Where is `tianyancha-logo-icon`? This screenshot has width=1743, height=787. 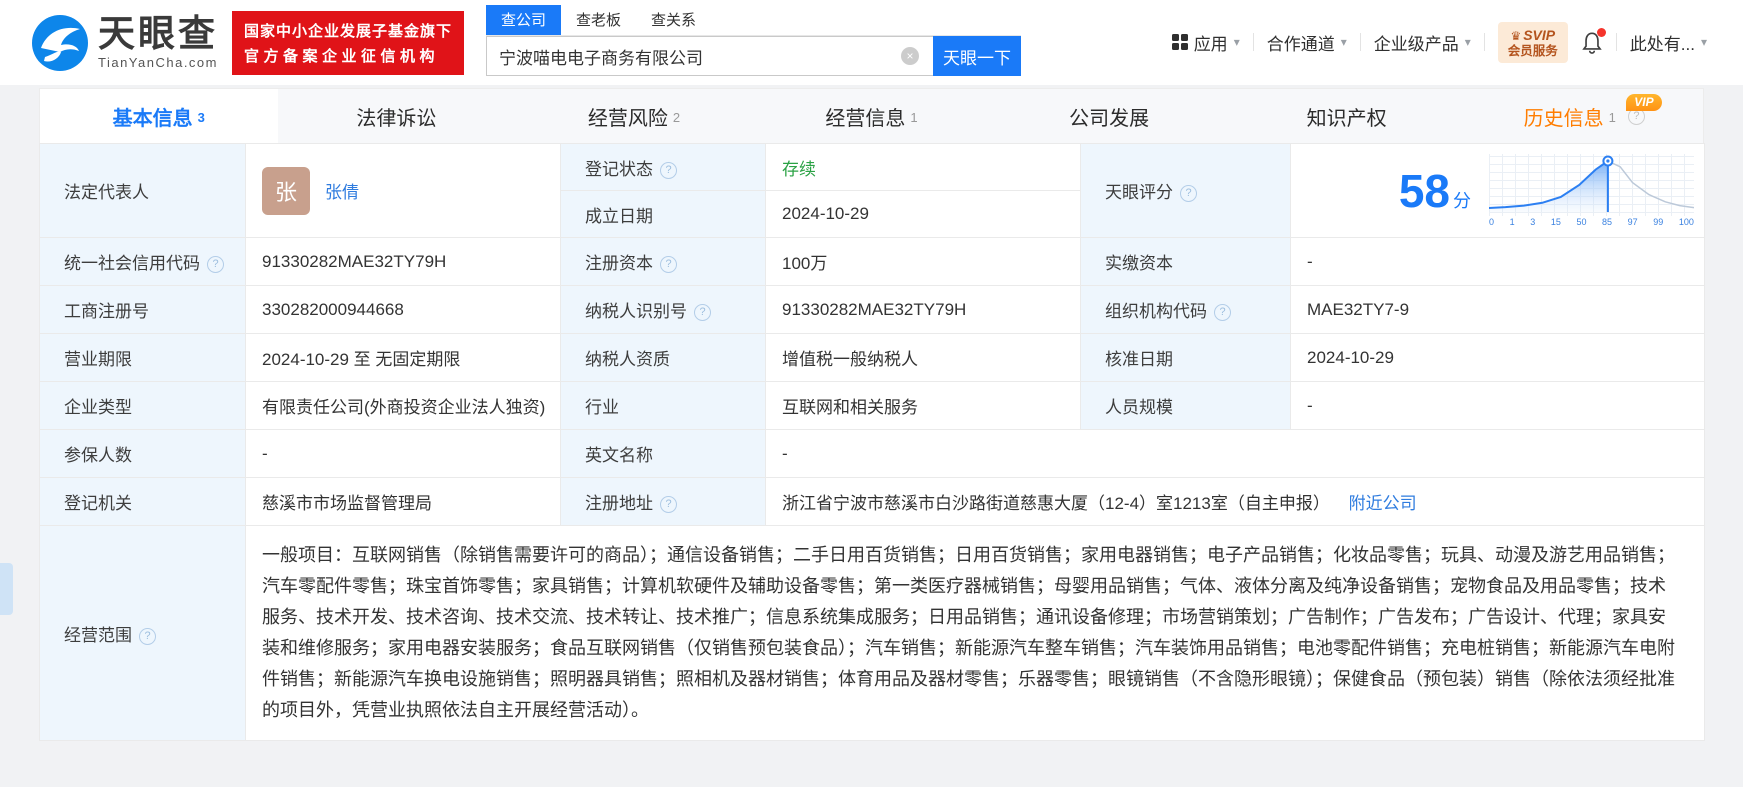
tianyancha-logo-icon is located at coordinates (60, 42).